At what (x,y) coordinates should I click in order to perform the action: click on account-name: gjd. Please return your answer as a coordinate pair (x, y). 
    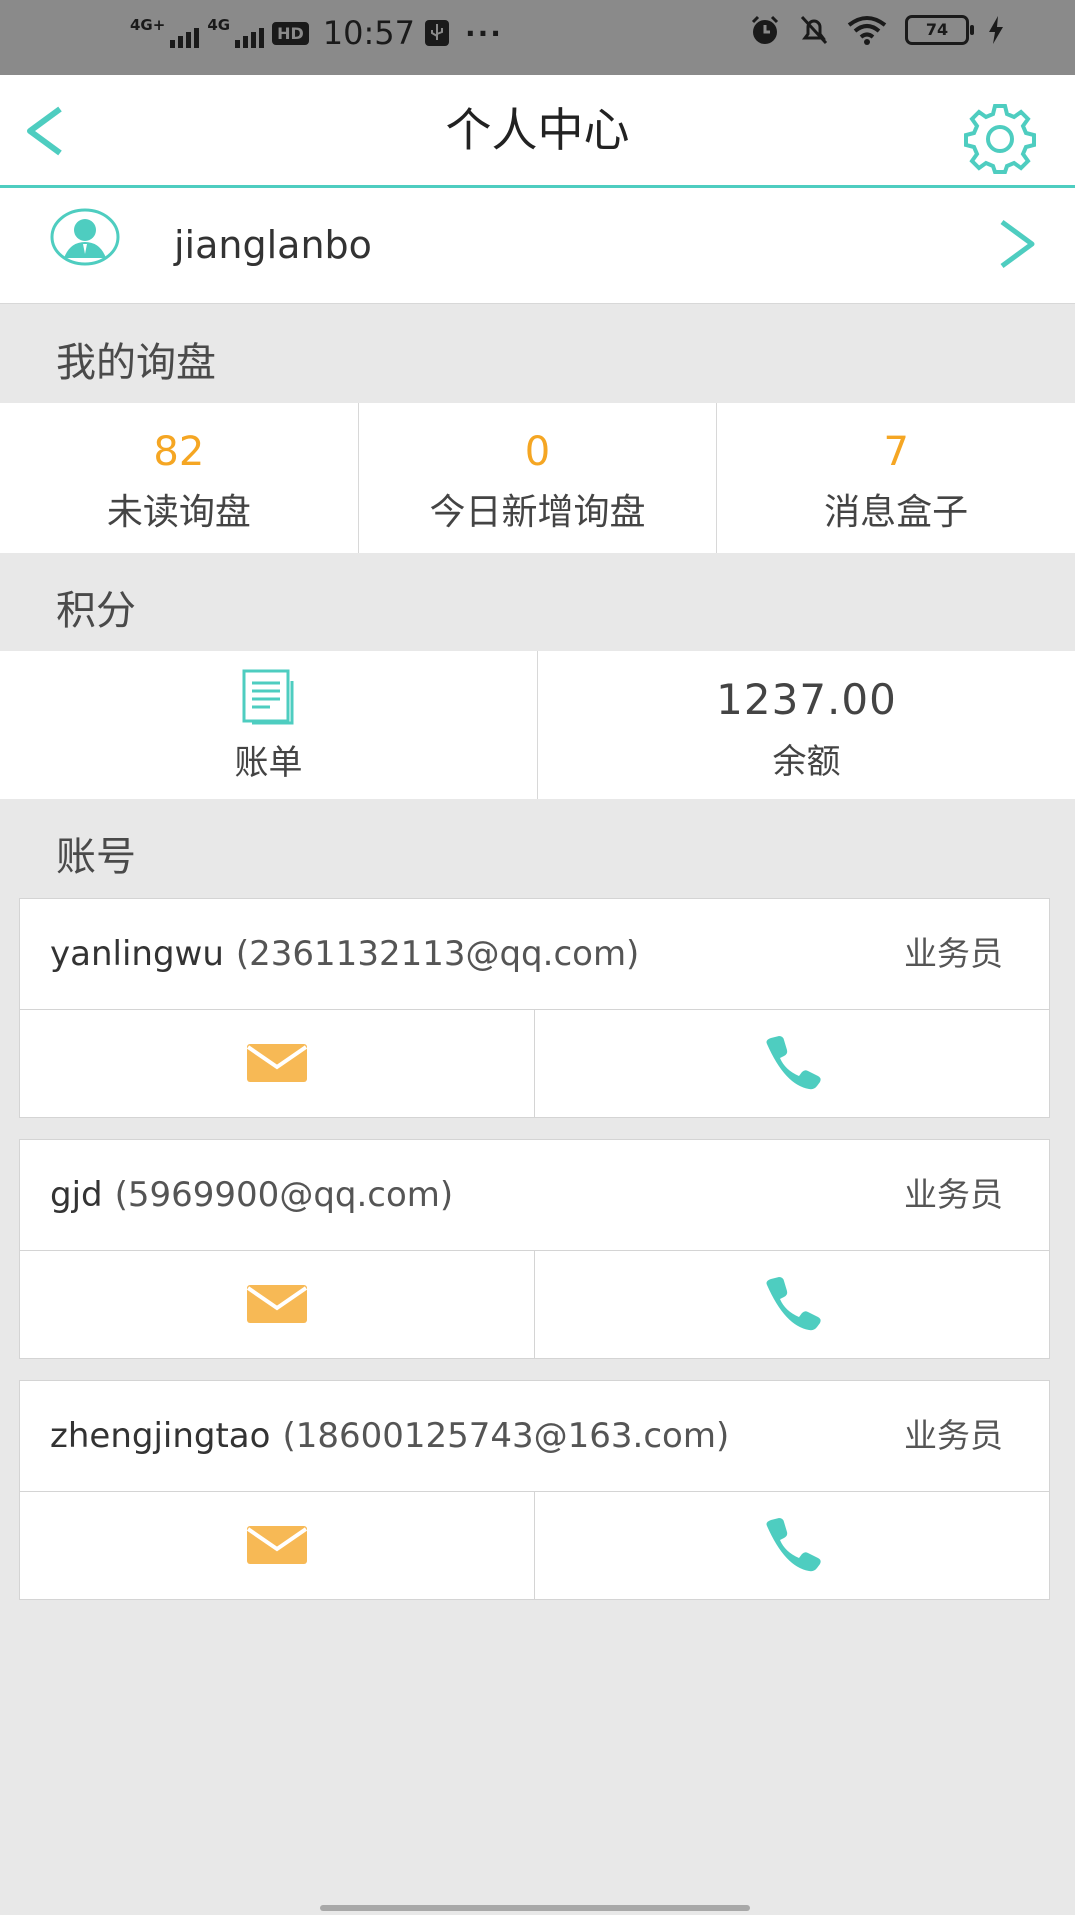
    Looking at the image, I should click on (76, 1195).